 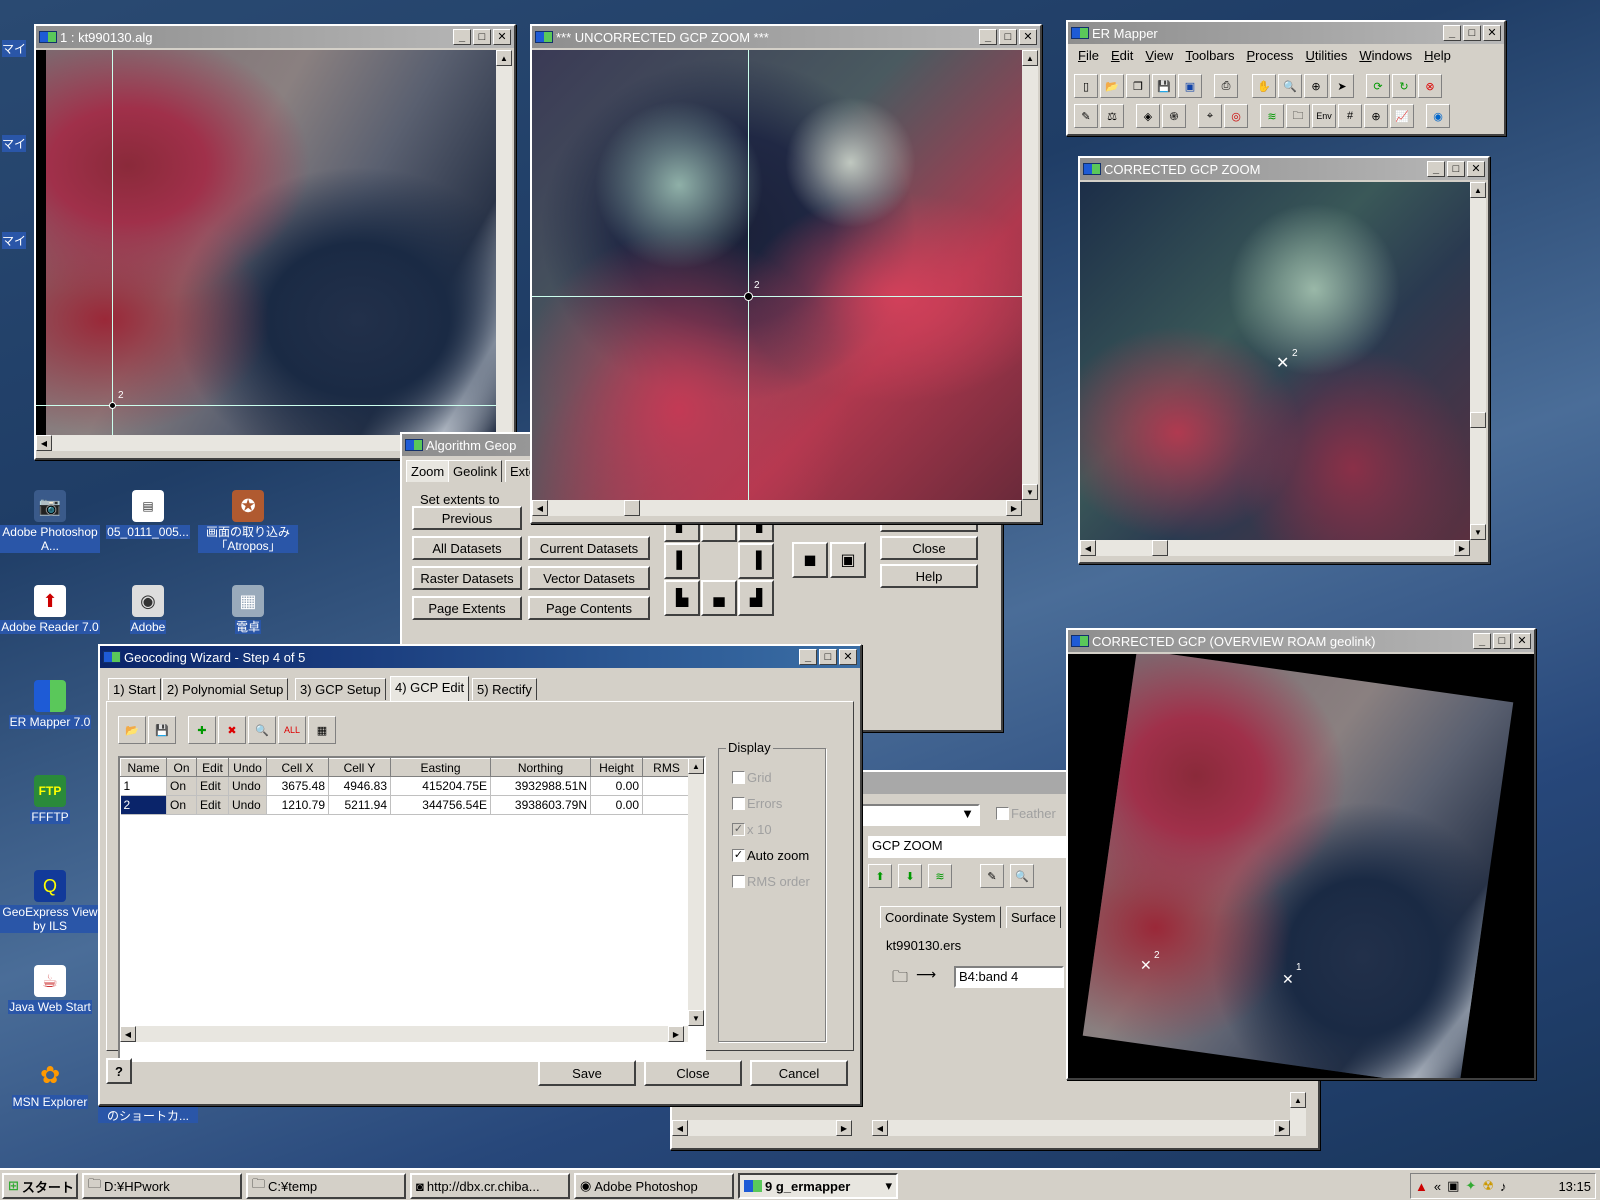 What do you see at coordinates (1269, 55) in the screenshot?
I see `menu-process: Process` at bounding box center [1269, 55].